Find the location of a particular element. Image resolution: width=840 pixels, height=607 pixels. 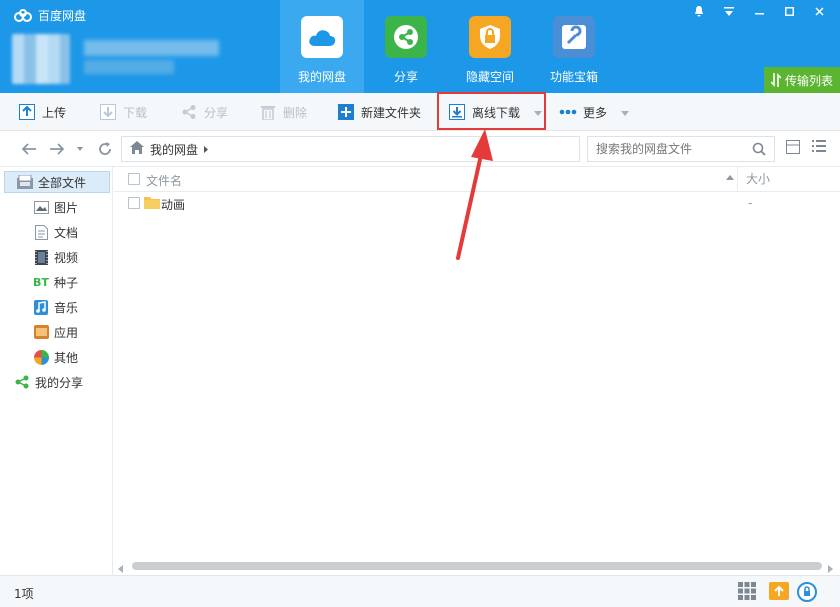

share-label: 分享 is located at coordinates (216, 112).